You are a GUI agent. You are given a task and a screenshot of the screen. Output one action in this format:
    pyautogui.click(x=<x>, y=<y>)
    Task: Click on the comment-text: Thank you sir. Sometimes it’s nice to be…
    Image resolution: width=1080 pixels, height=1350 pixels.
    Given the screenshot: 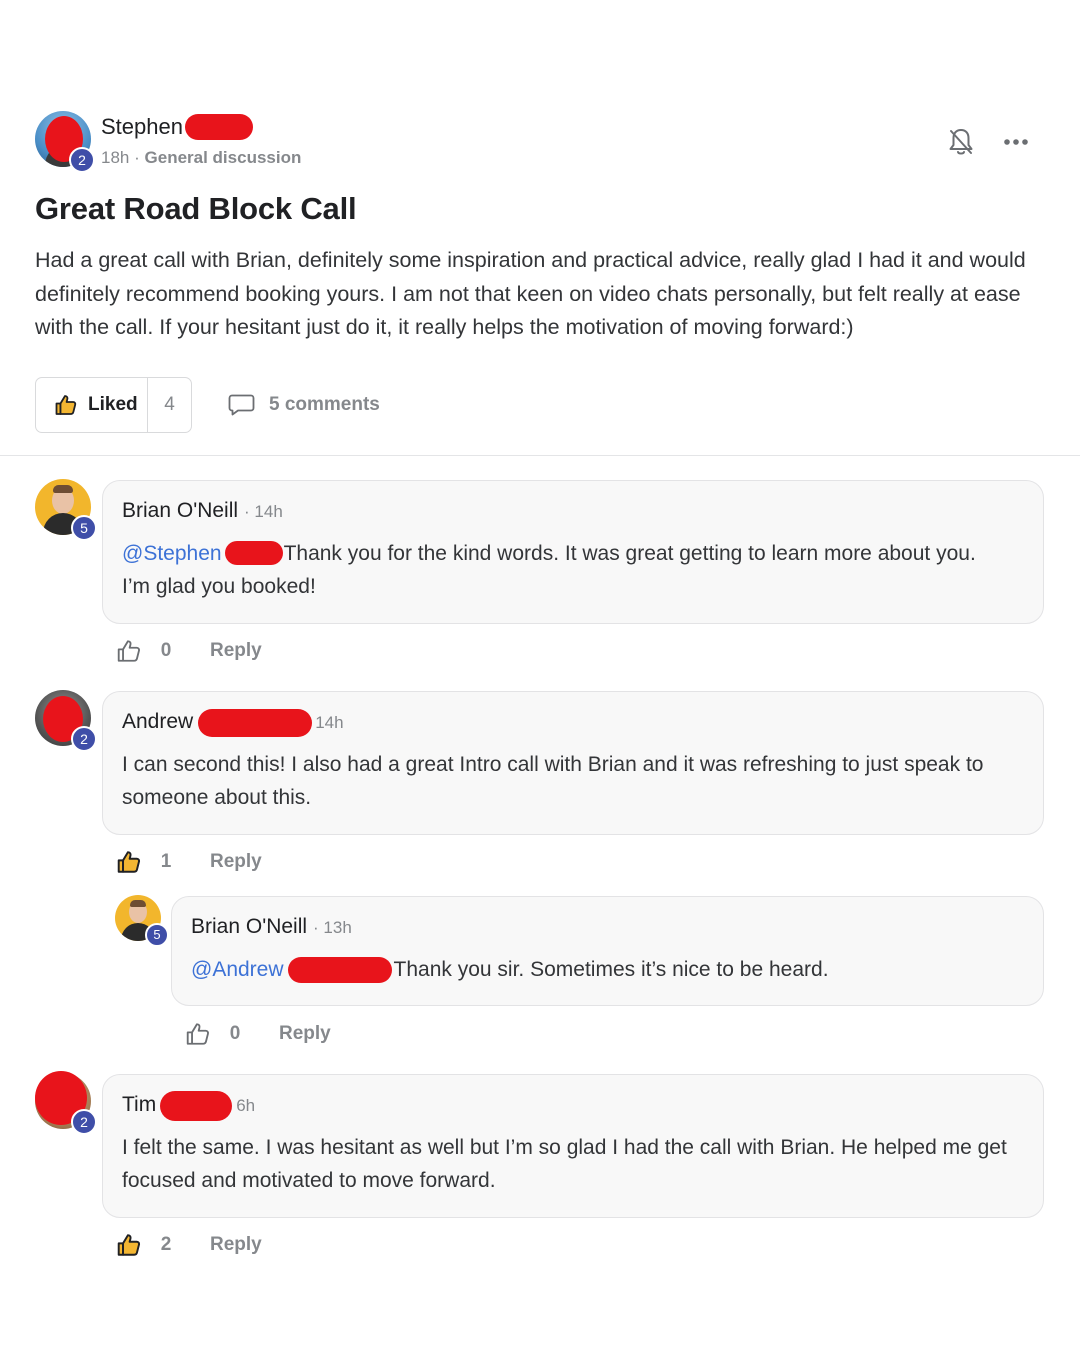 What is the action you would take?
    pyautogui.click(x=611, y=969)
    